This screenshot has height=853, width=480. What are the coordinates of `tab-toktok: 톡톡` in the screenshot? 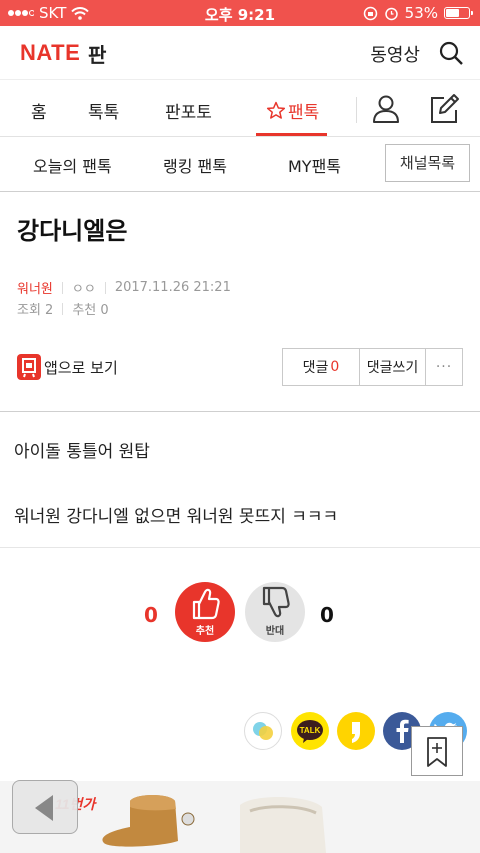 It's located at (103, 110).